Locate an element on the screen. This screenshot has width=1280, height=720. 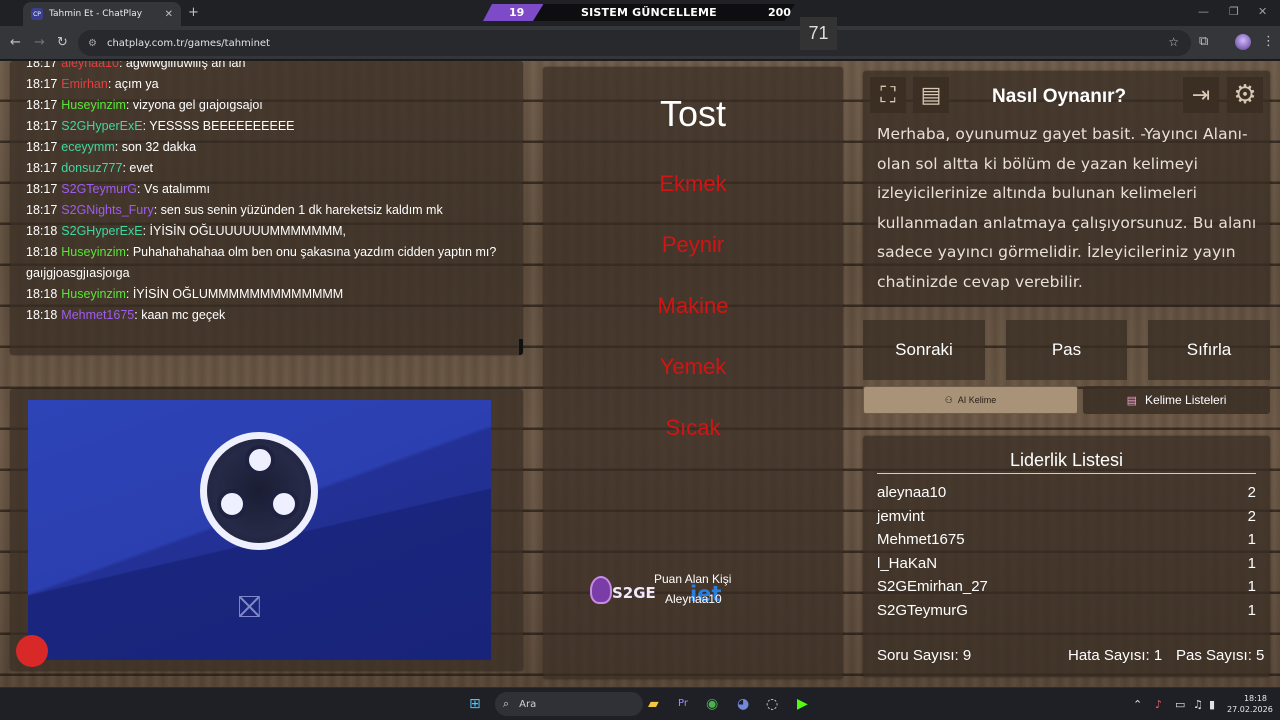
app-icon: ◌ is located at coordinates (772, 704).